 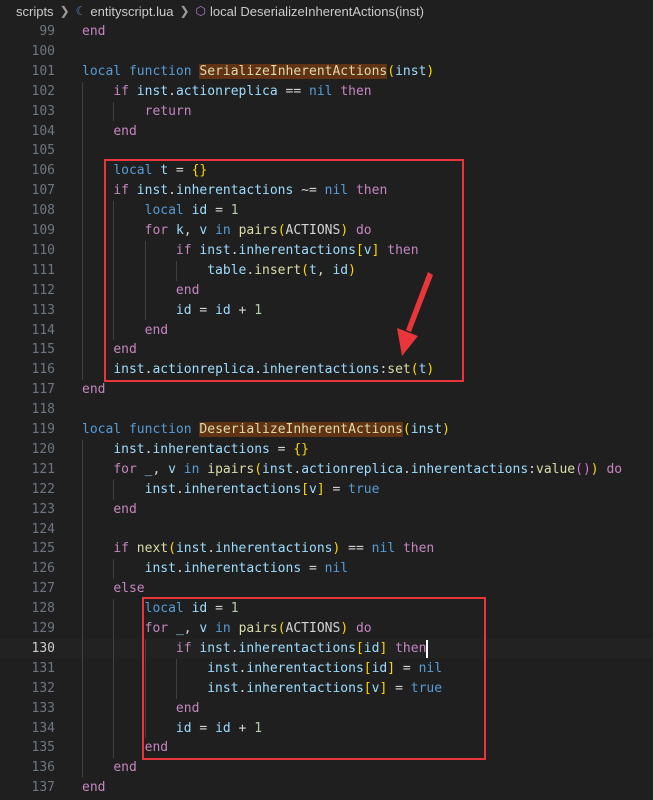 I want to click on line-number: 108, so click(x=43, y=211).